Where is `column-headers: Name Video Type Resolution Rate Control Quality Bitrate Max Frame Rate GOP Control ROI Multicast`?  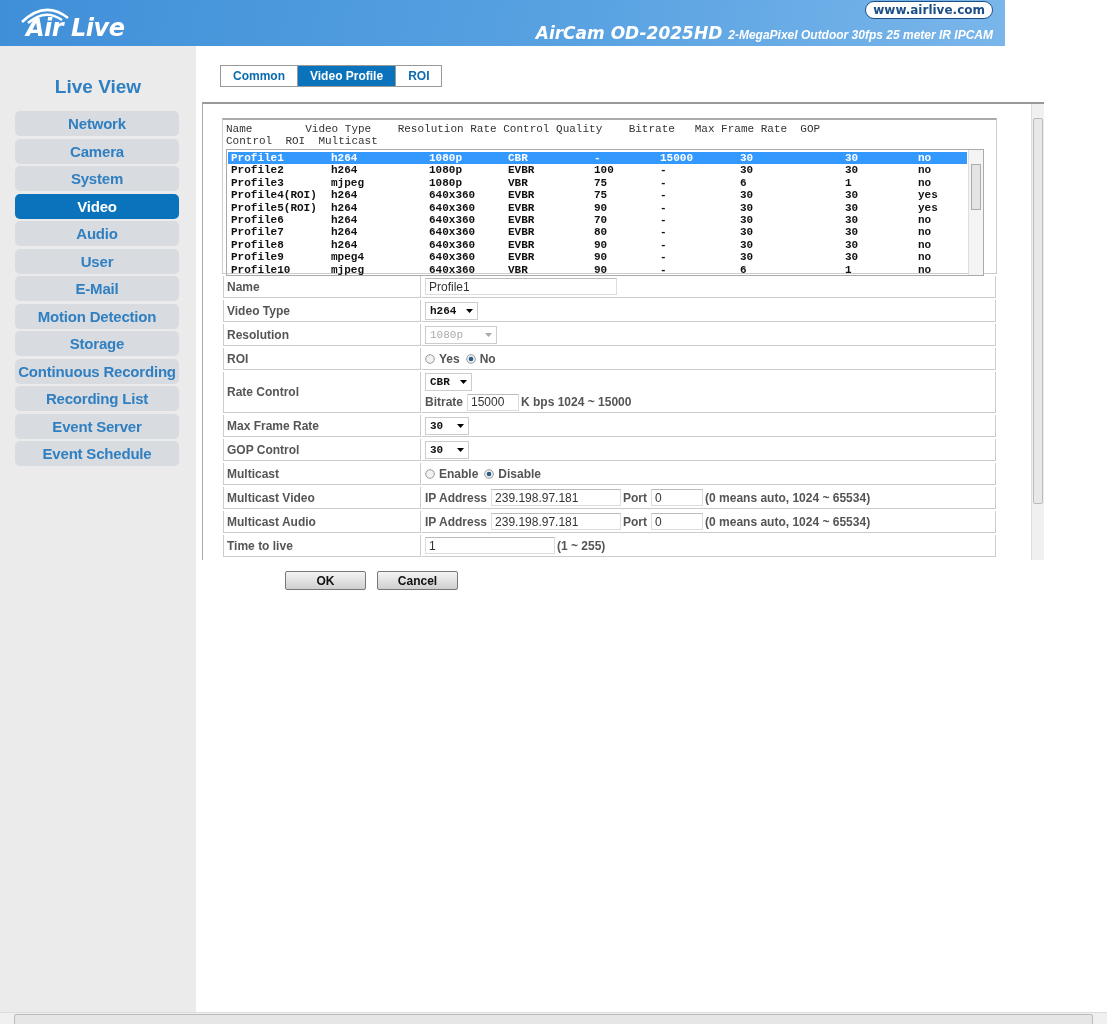
column-headers: Name Video Type Resolution Rate Control Quality Bitrate Max Frame Rate GOP Control ROI Multicast is located at coordinates (524, 135).